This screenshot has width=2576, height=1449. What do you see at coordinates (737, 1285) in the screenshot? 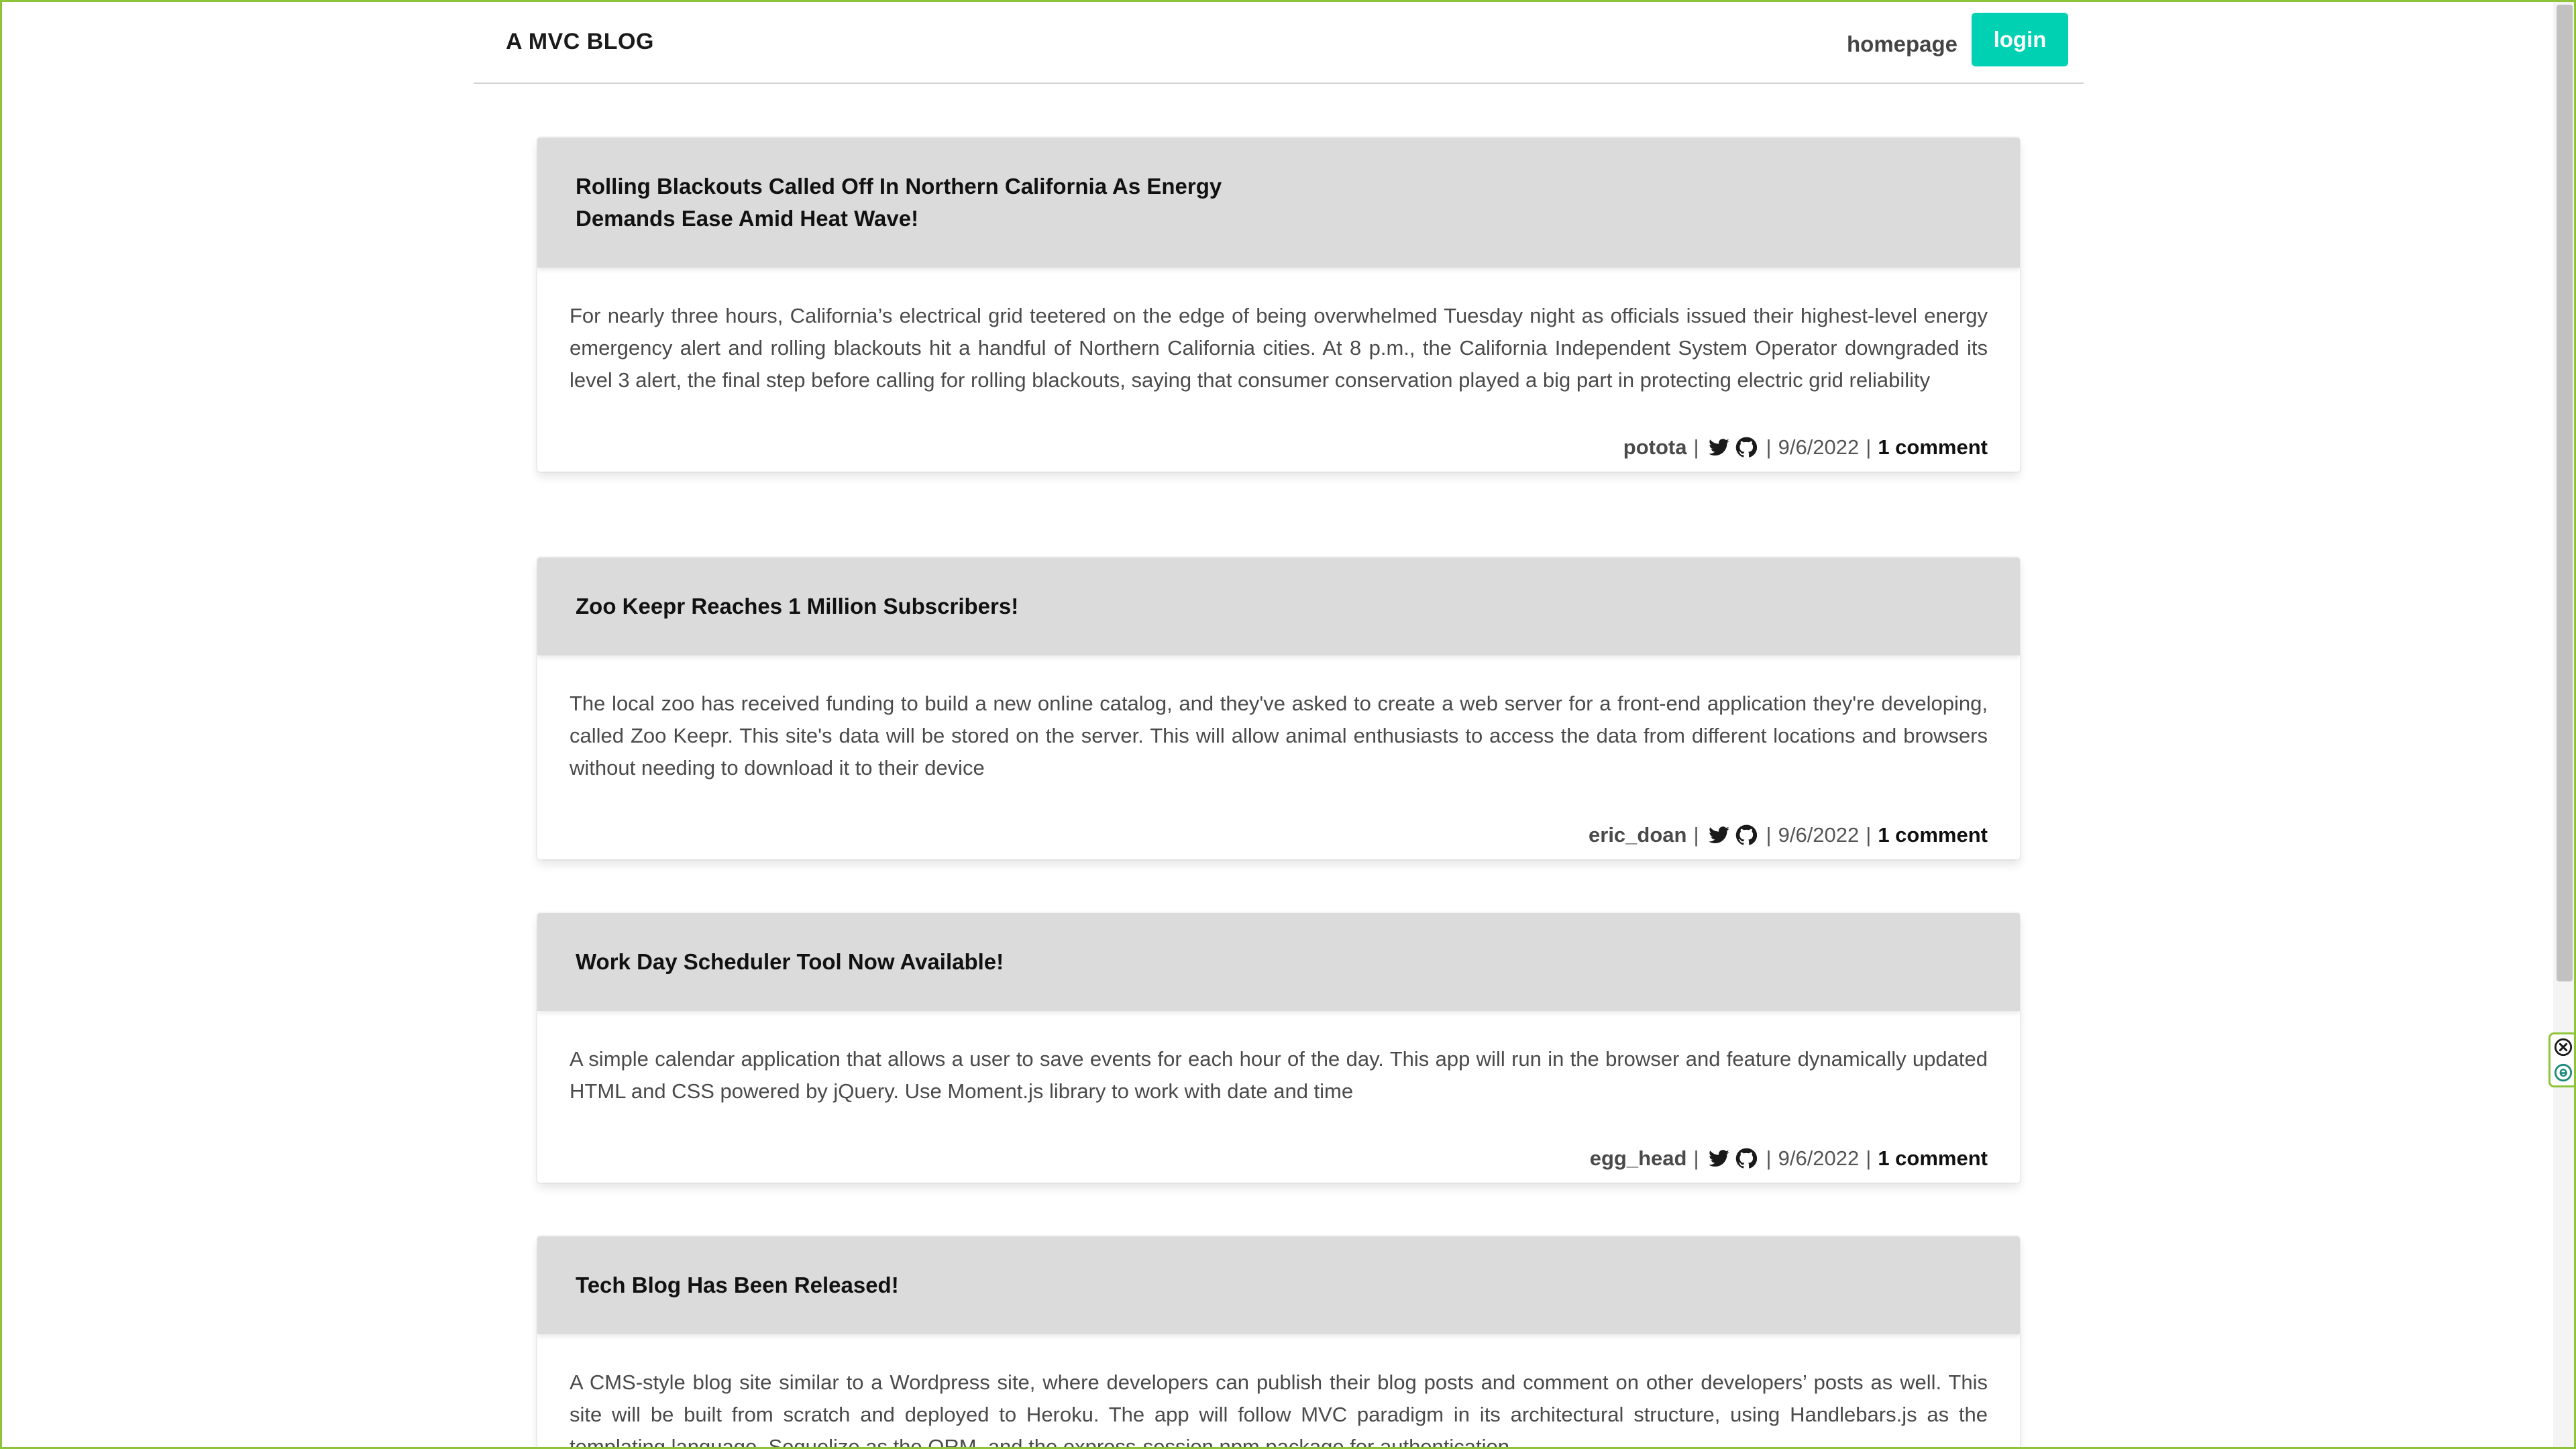
I see `post-title: Tech Blog Has Been Released!` at bounding box center [737, 1285].